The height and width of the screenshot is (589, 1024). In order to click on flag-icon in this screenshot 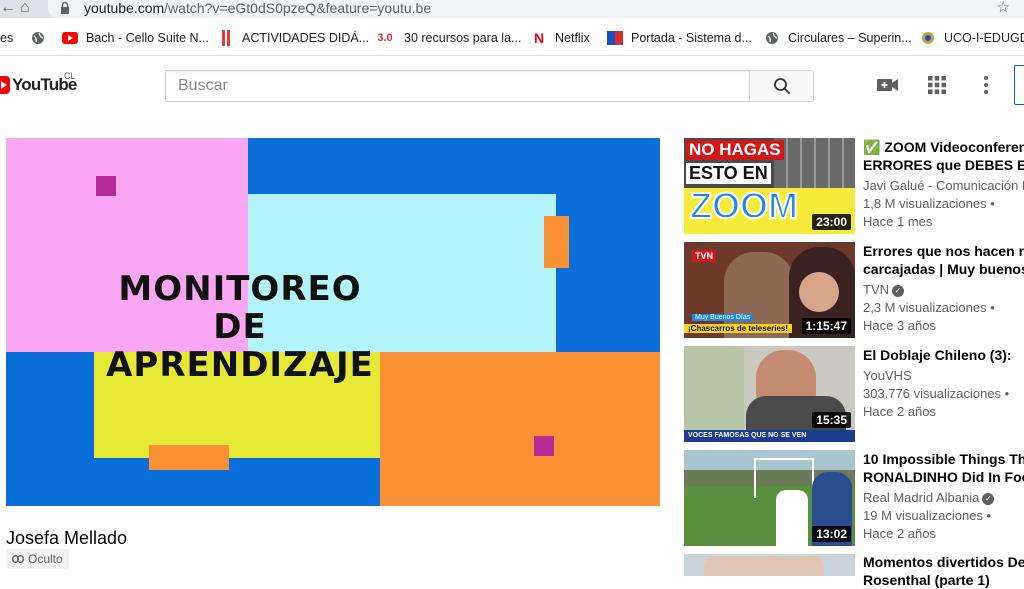, I will do `click(615, 38)`.